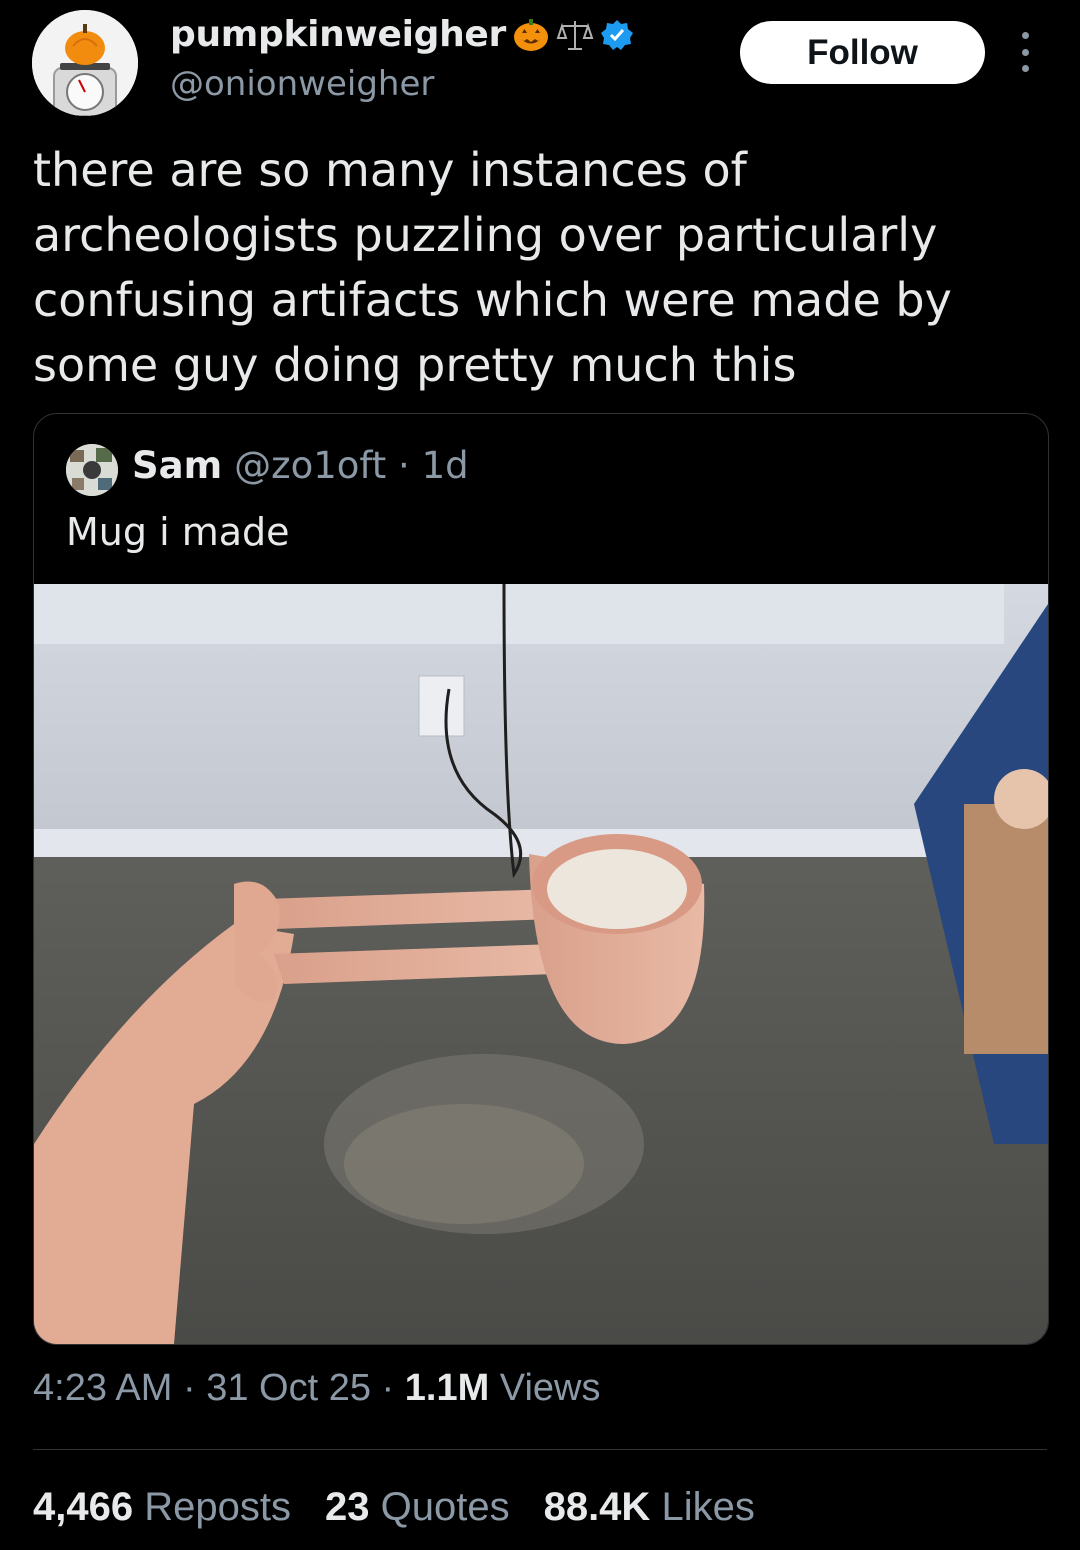 Image resolution: width=1080 pixels, height=1550 pixels. Describe the element at coordinates (178, 532) in the screenshot. I see `quoted-text: Mug i made` at that location.